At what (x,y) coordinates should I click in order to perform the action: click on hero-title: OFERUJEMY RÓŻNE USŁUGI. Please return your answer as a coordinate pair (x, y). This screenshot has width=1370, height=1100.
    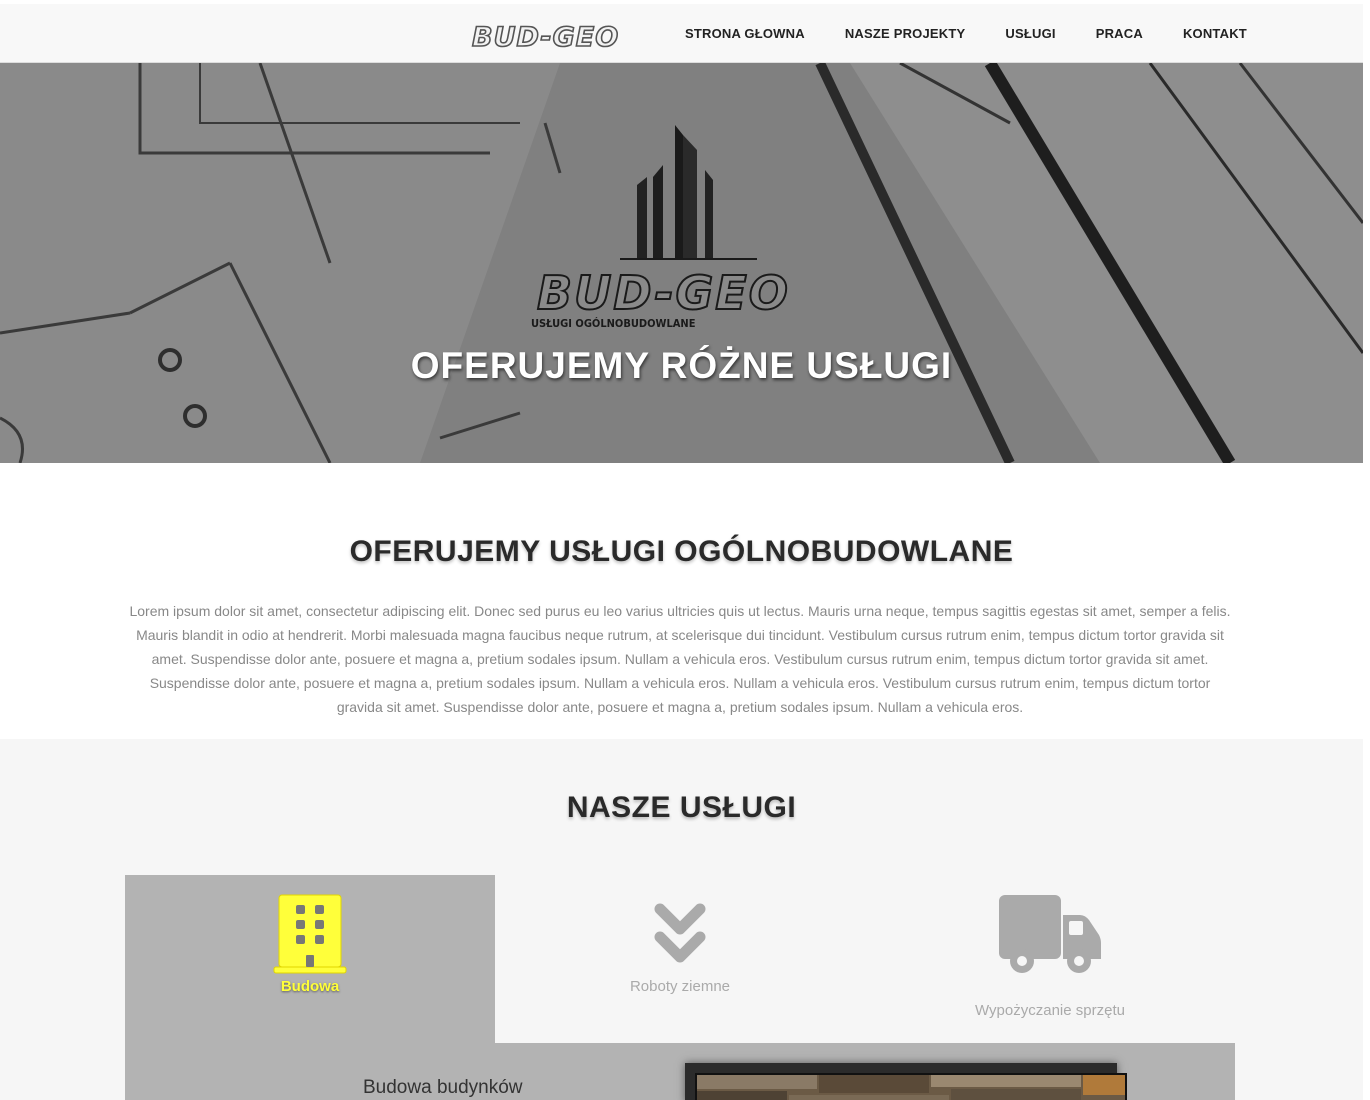
    Looking at the image, I should click on (681, 365).